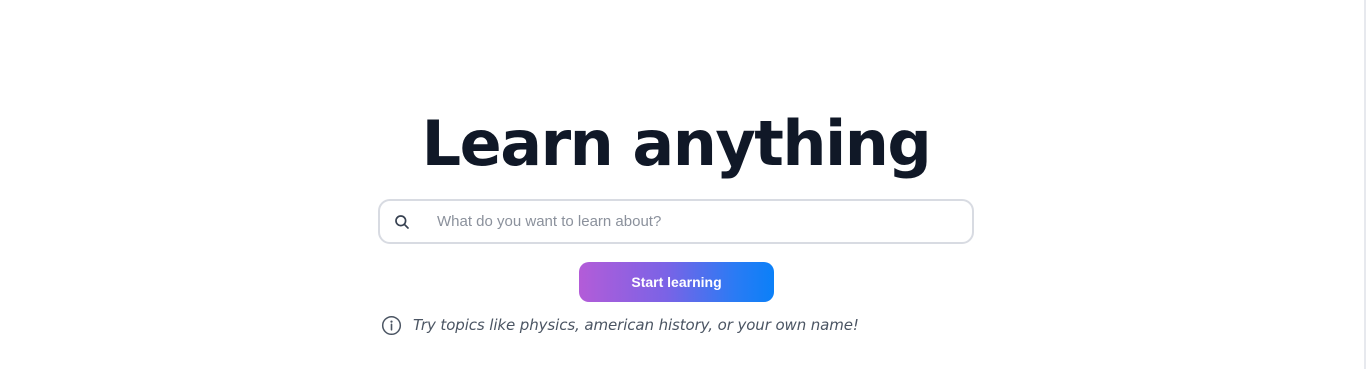 The image size is (1366, 369). I want to click on page-title: Learn anything, so click(676, 143).